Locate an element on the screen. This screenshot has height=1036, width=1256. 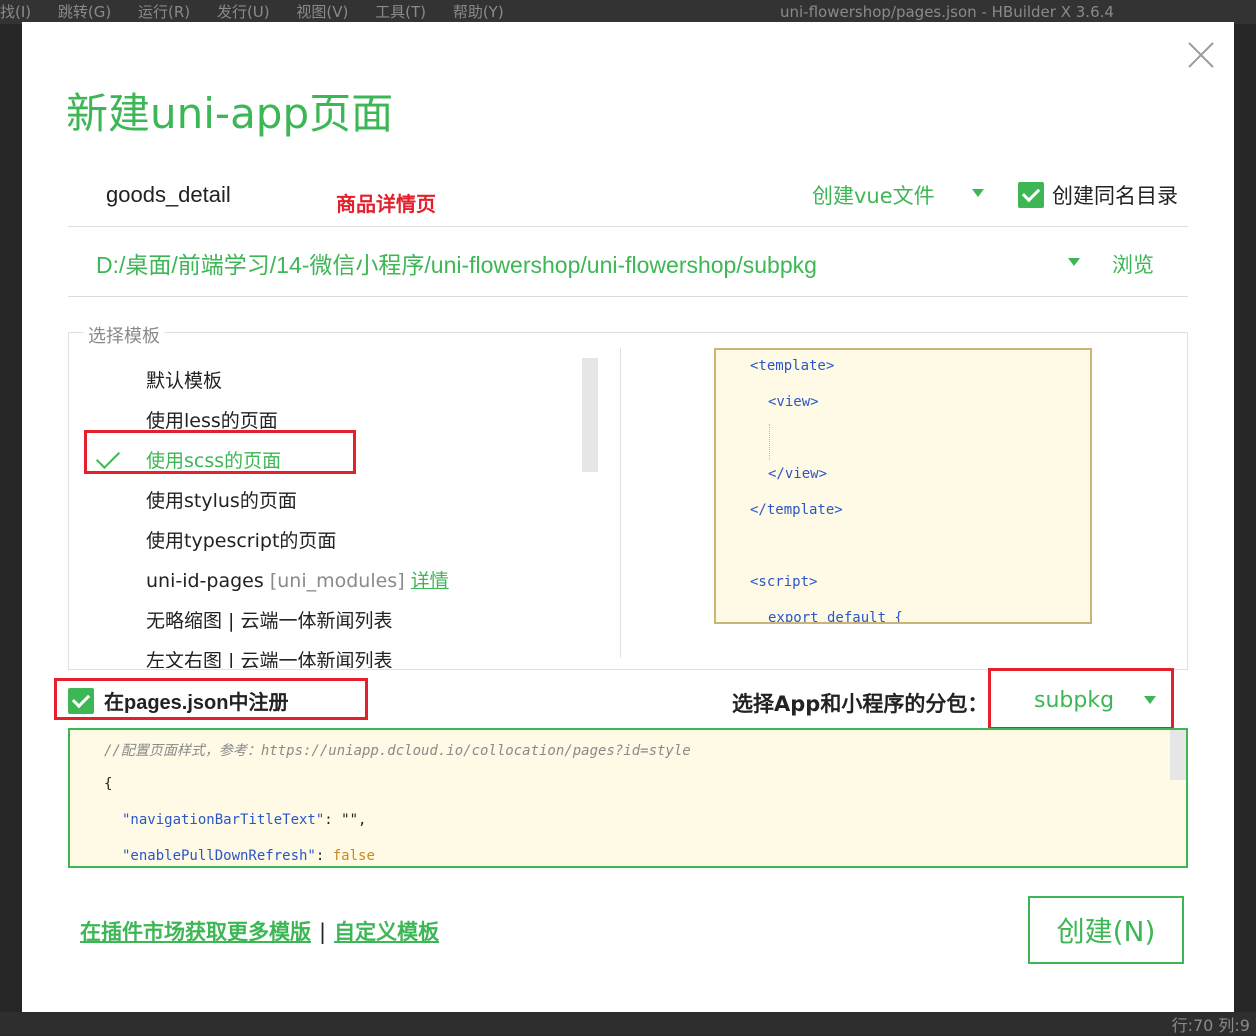
browse-button: 浏览 is located at coordinates (1133, 264).